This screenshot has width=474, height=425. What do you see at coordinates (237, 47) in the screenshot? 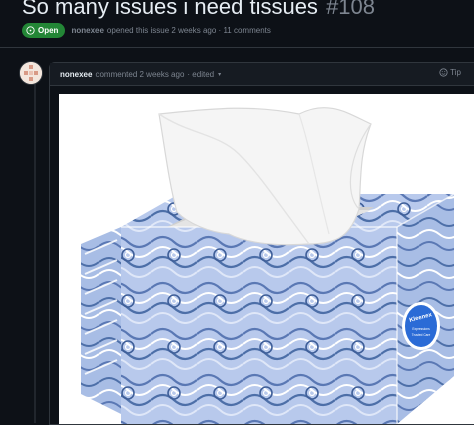
I see `header-divider` at bounding box center [237, 47].